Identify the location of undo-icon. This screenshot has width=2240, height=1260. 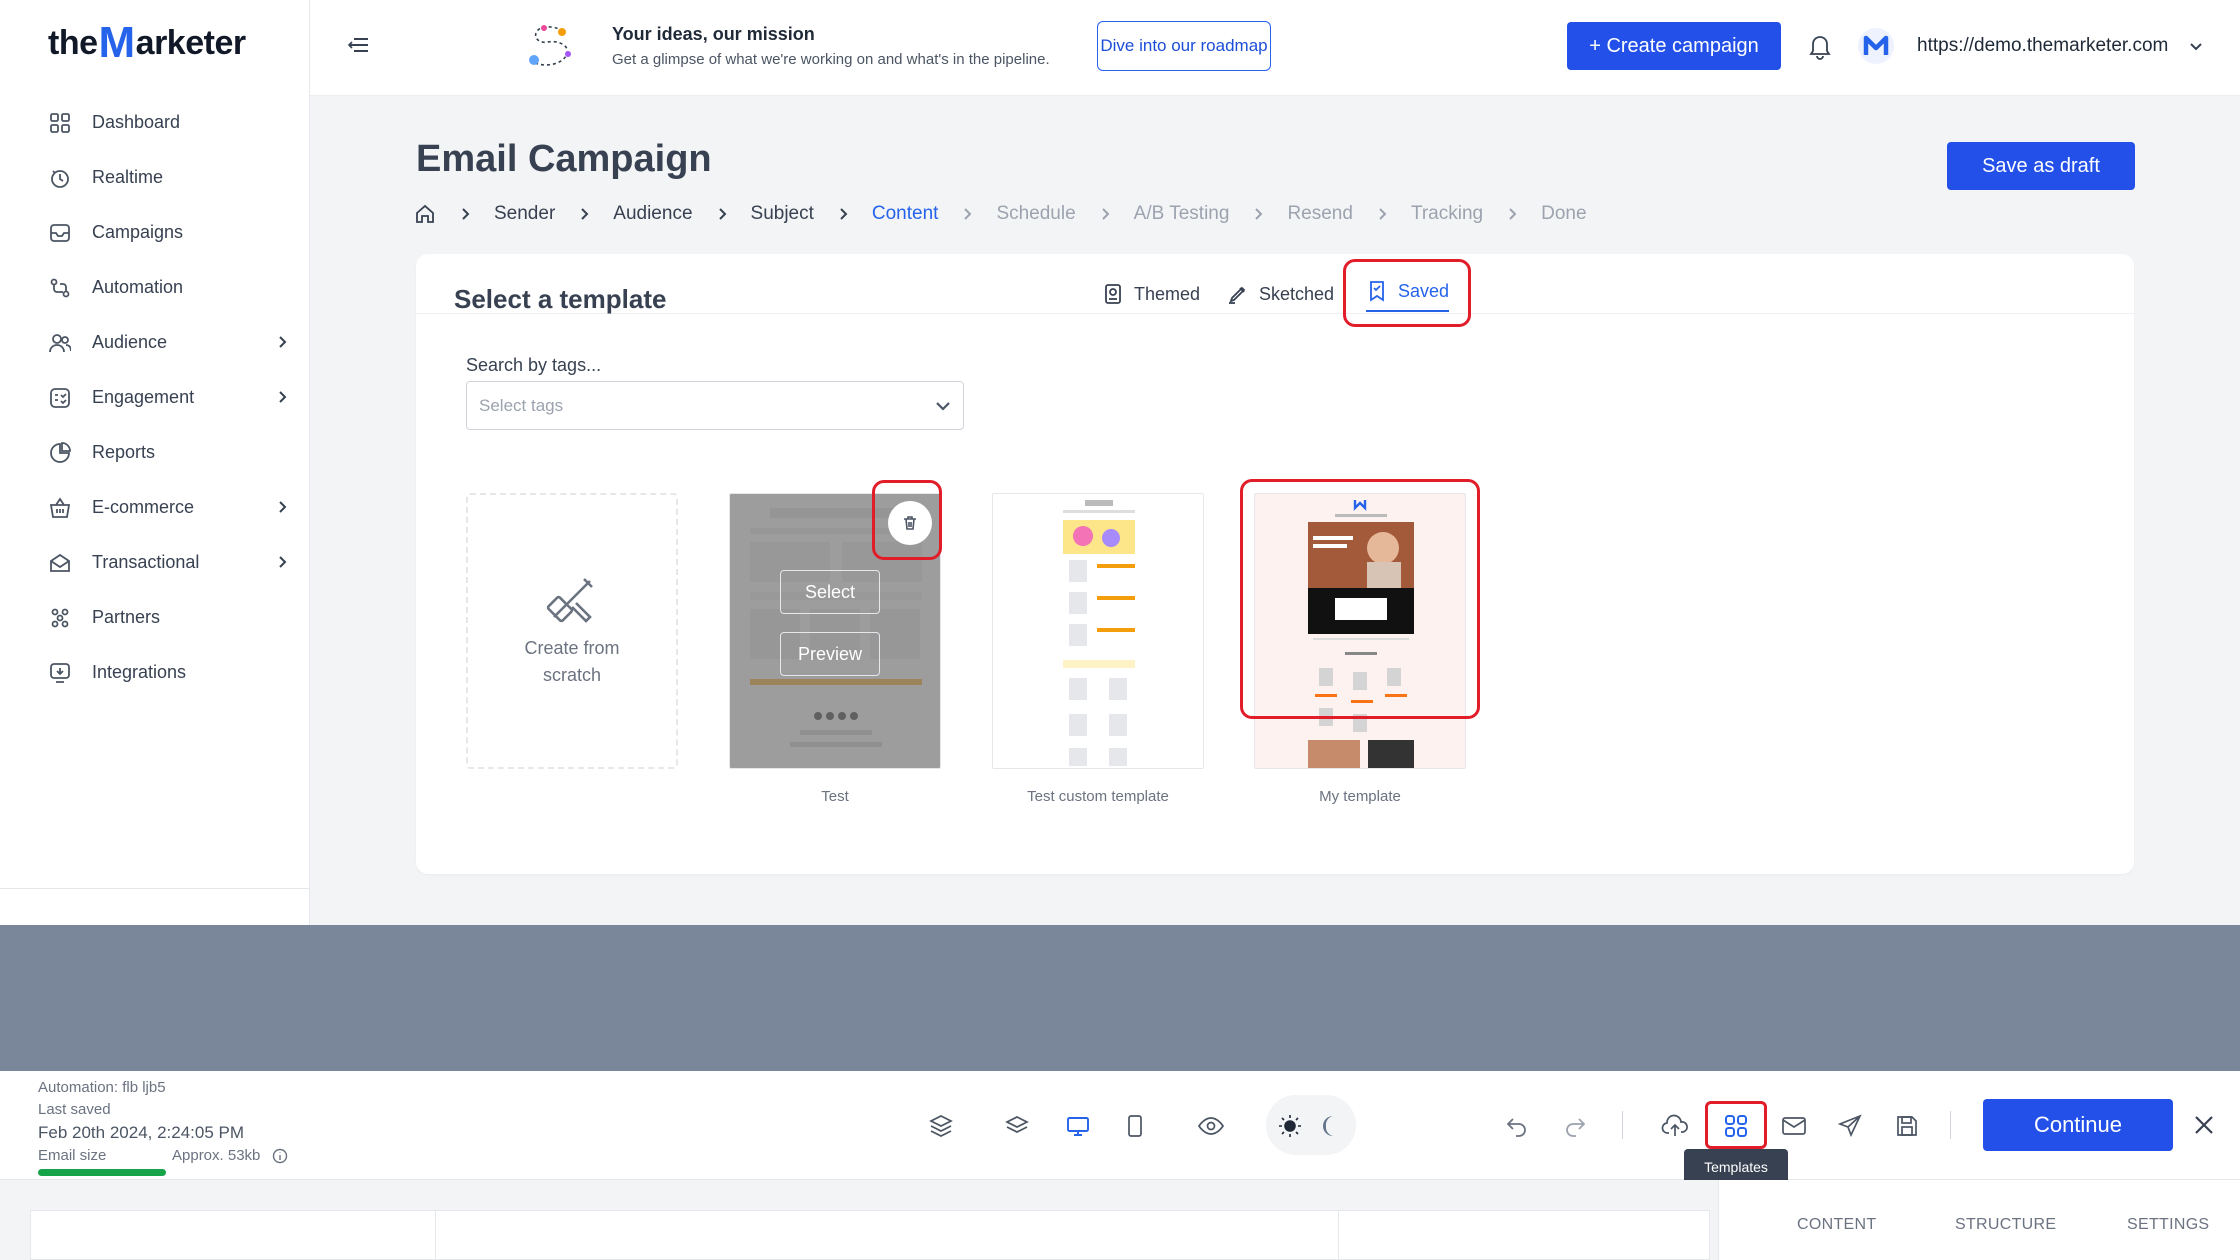
(1517, 1126).